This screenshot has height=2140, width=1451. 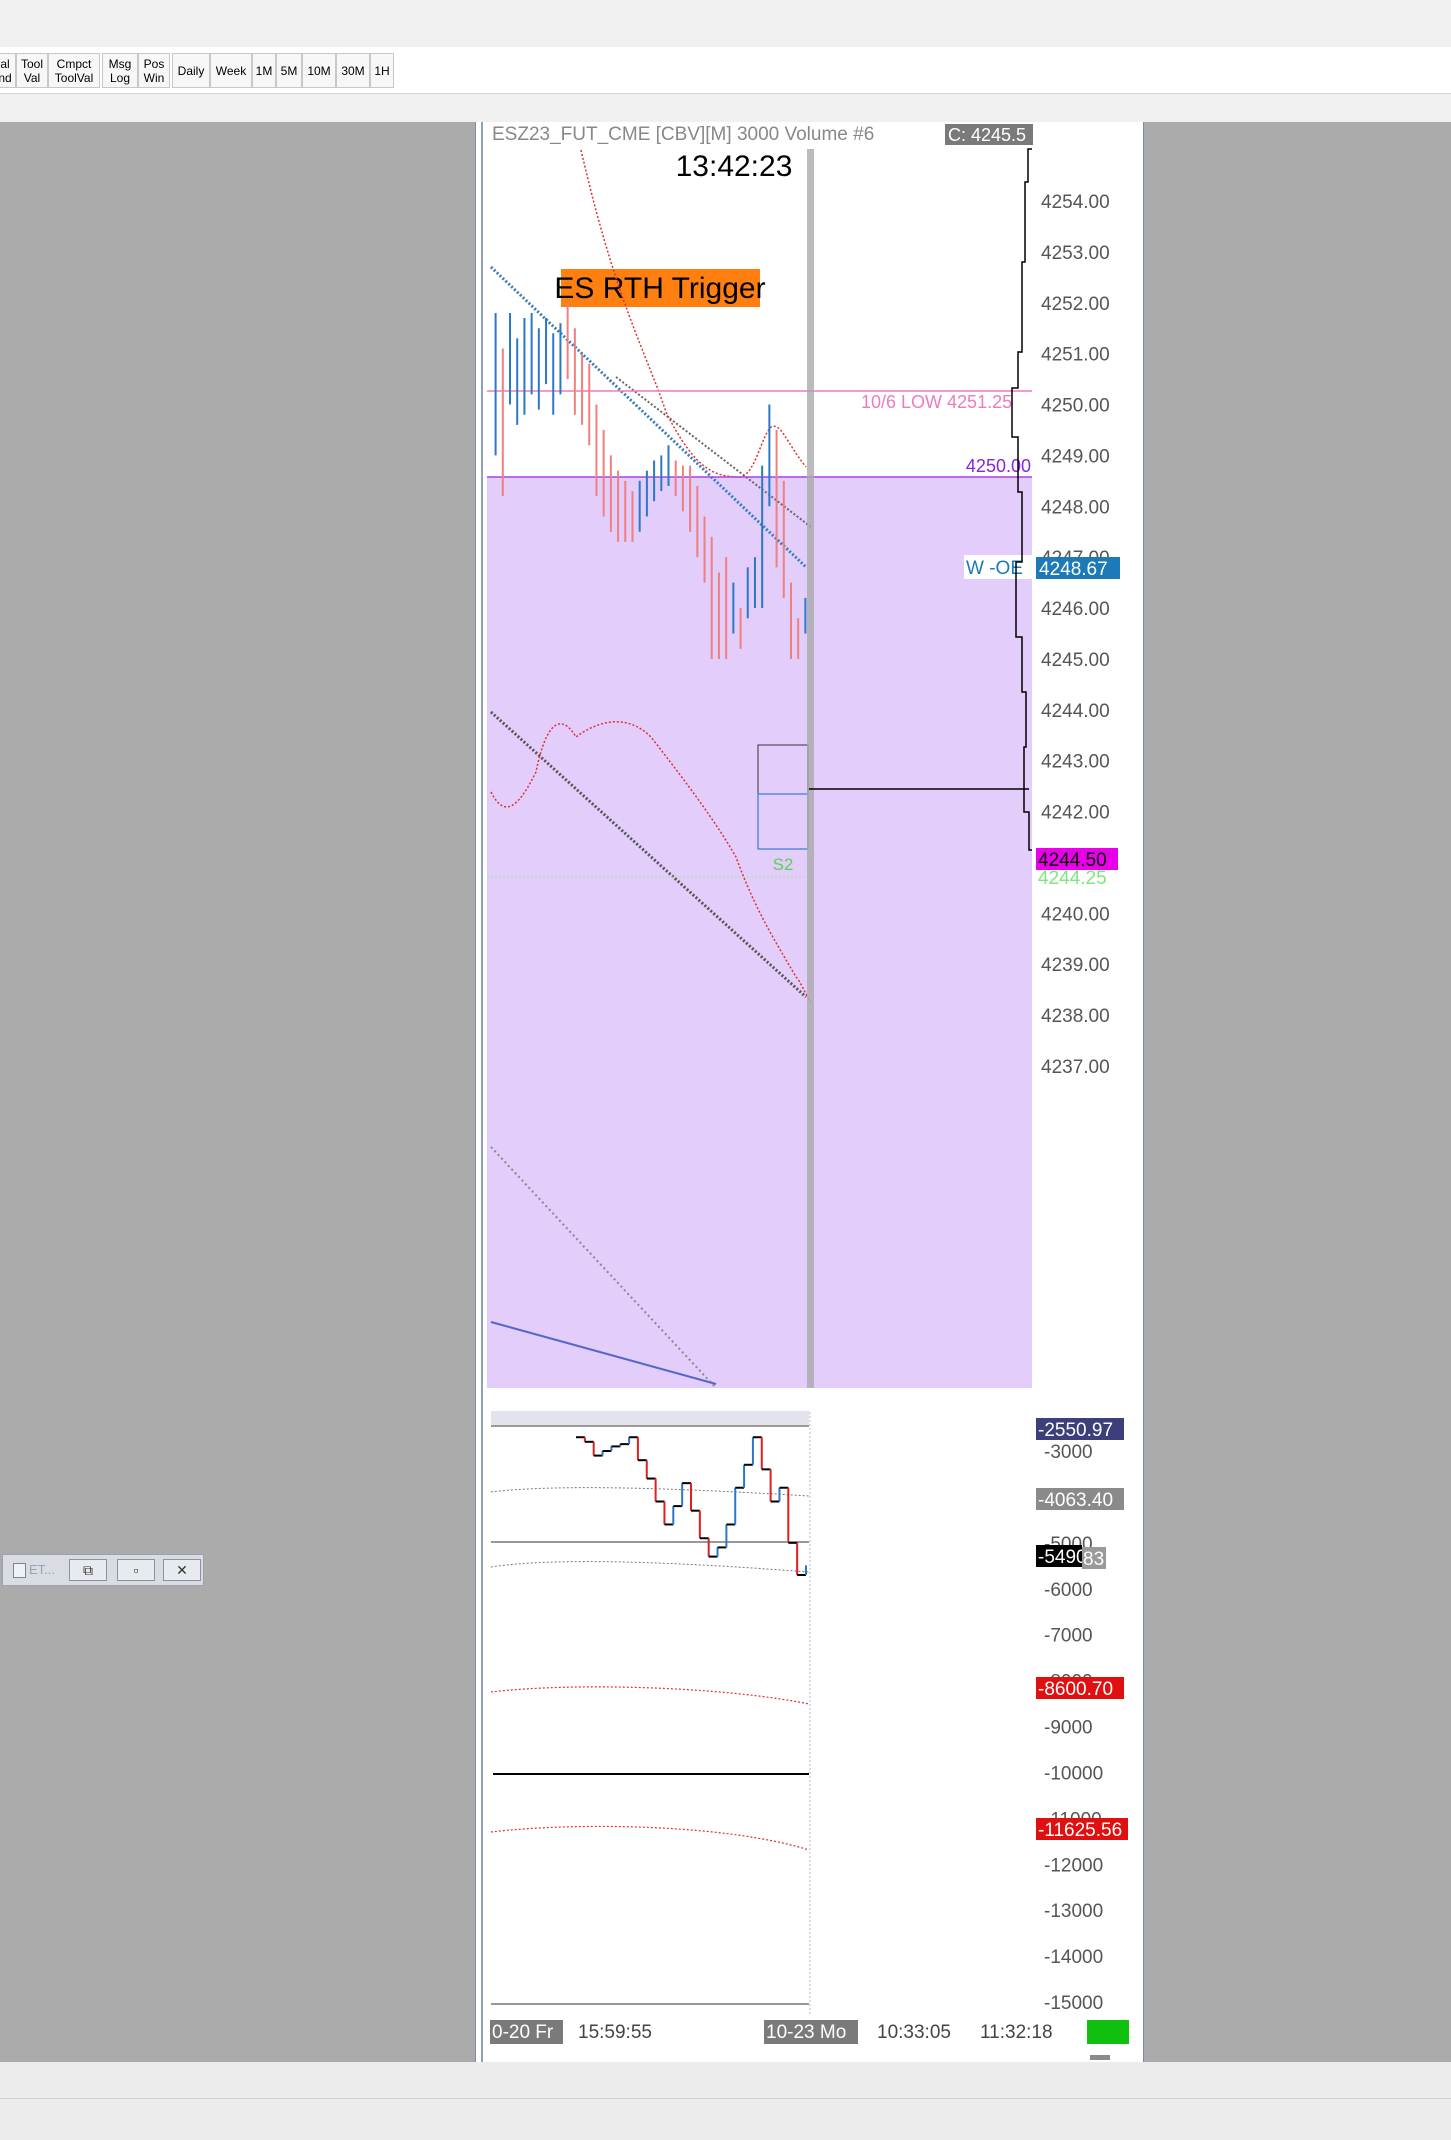 What do you see at coordinates (1075, 660) in the screenshot?
I see `price-axis-tick: 4245.00` at bounding box center [1075, 660].